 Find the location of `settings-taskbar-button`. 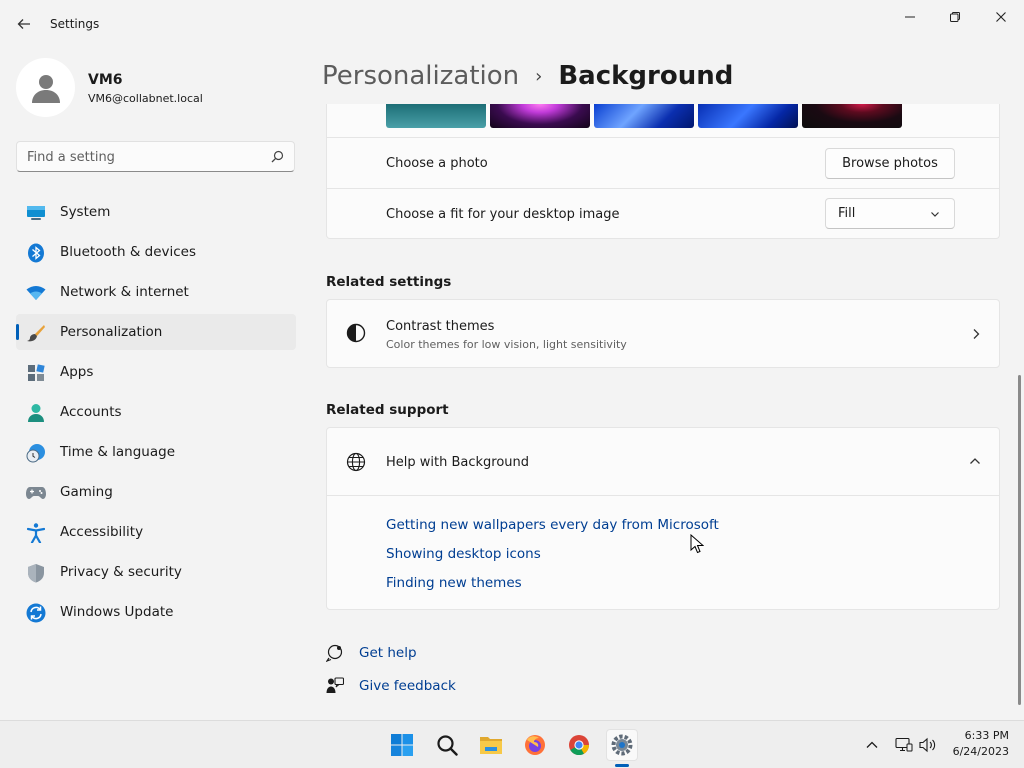

settings-taskbar-button is located at coordinates (622, 745).